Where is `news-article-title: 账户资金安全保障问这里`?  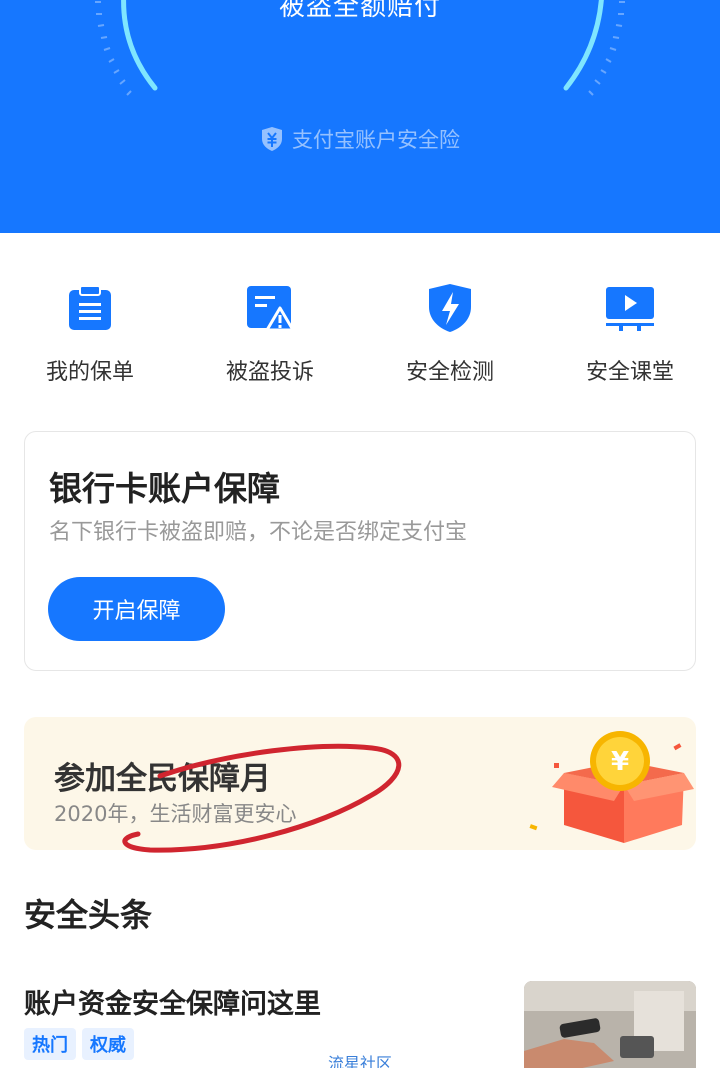
news-article-title: 账户资金安全保障问这里 is located at coordinates (172, 1001).